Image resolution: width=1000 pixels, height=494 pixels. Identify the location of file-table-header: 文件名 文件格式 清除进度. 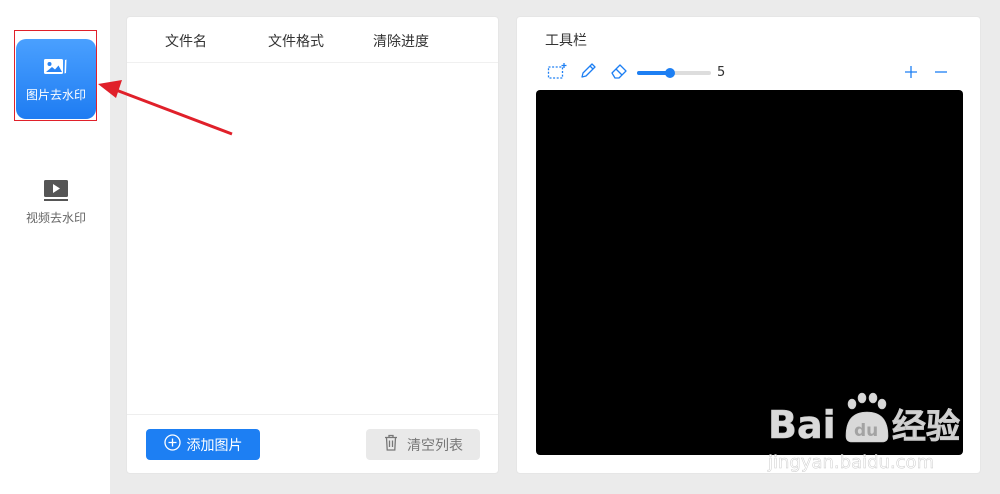
(312, 40).